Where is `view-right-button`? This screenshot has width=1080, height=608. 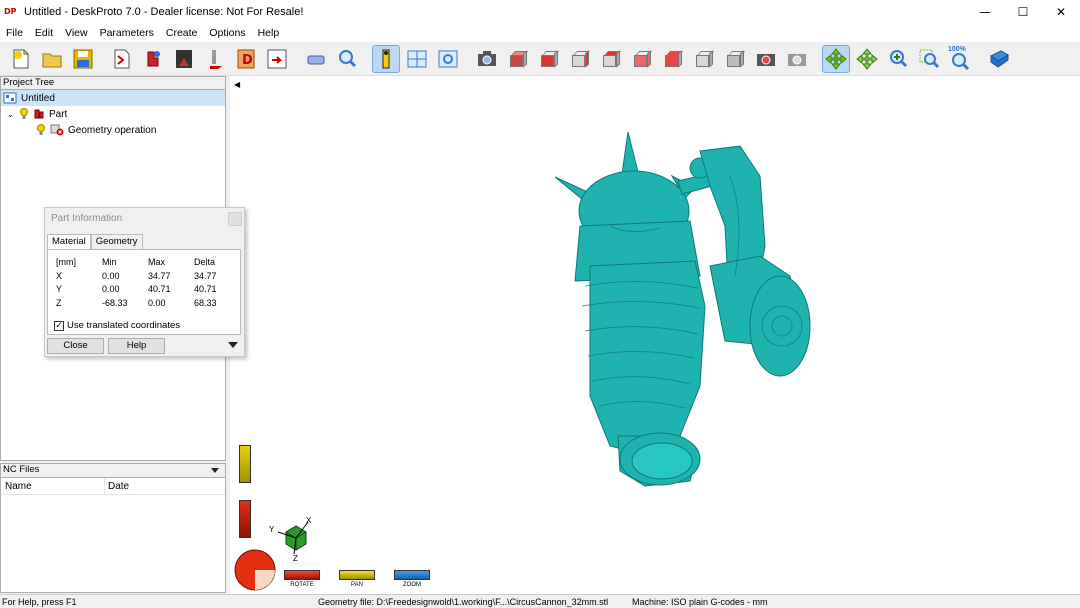
view-right-button is located at coordinates (580, 59).